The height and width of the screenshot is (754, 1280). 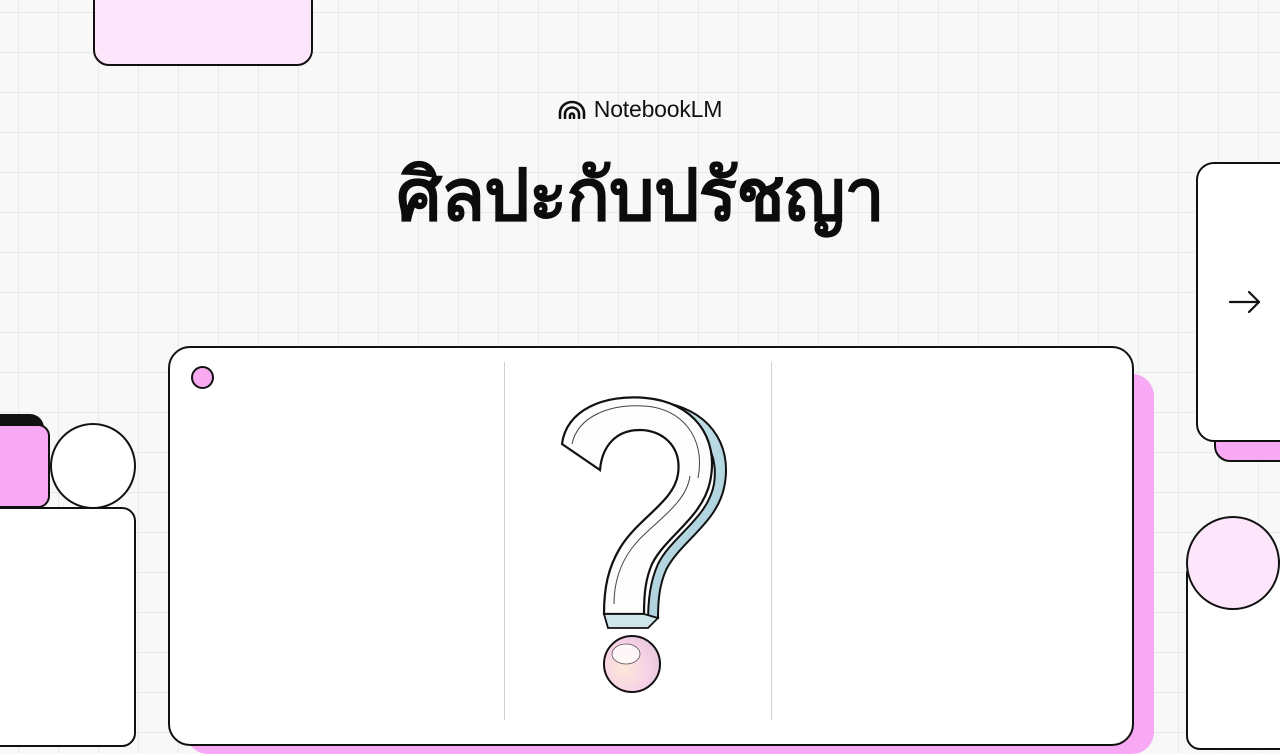 What do you see at coordinates (640, 195) in the screenshot?
I see `slide-title: ศิลปะกับปรัชญา` at bounding box center [640, 195].